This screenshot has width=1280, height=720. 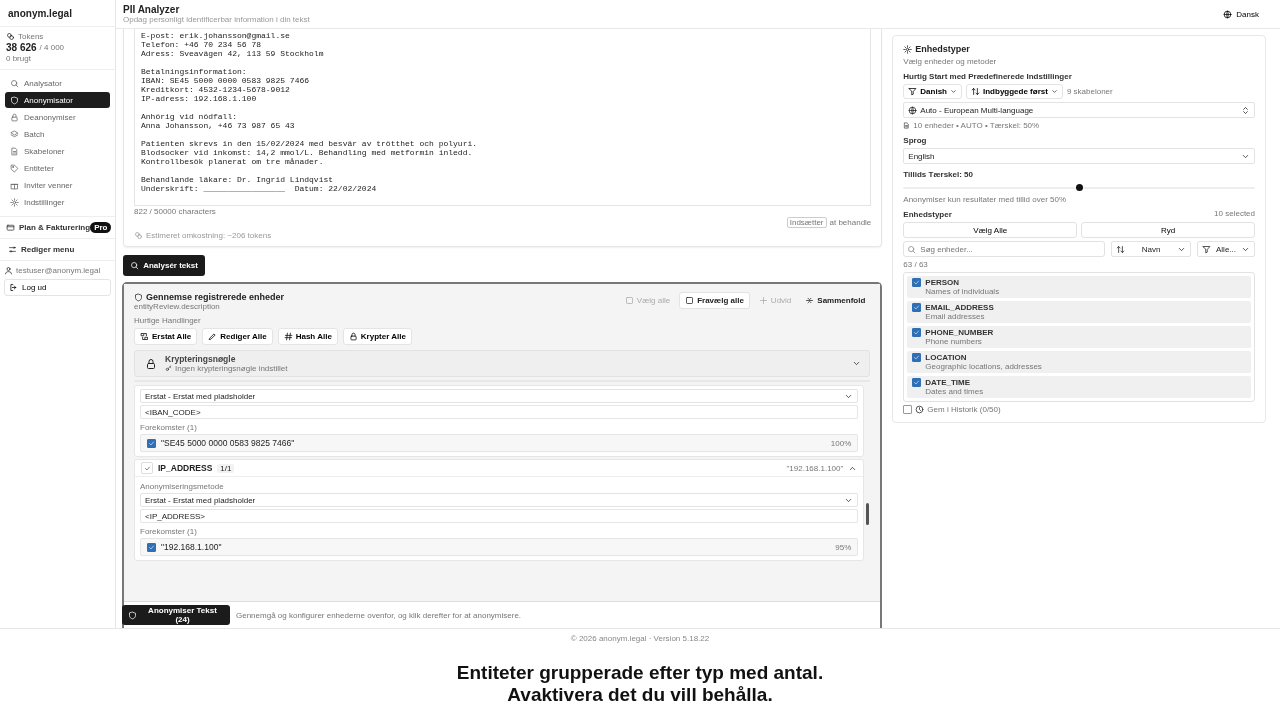 I want to click on method-label: Anonymiseringsmetode, so click(x=182, y=486).